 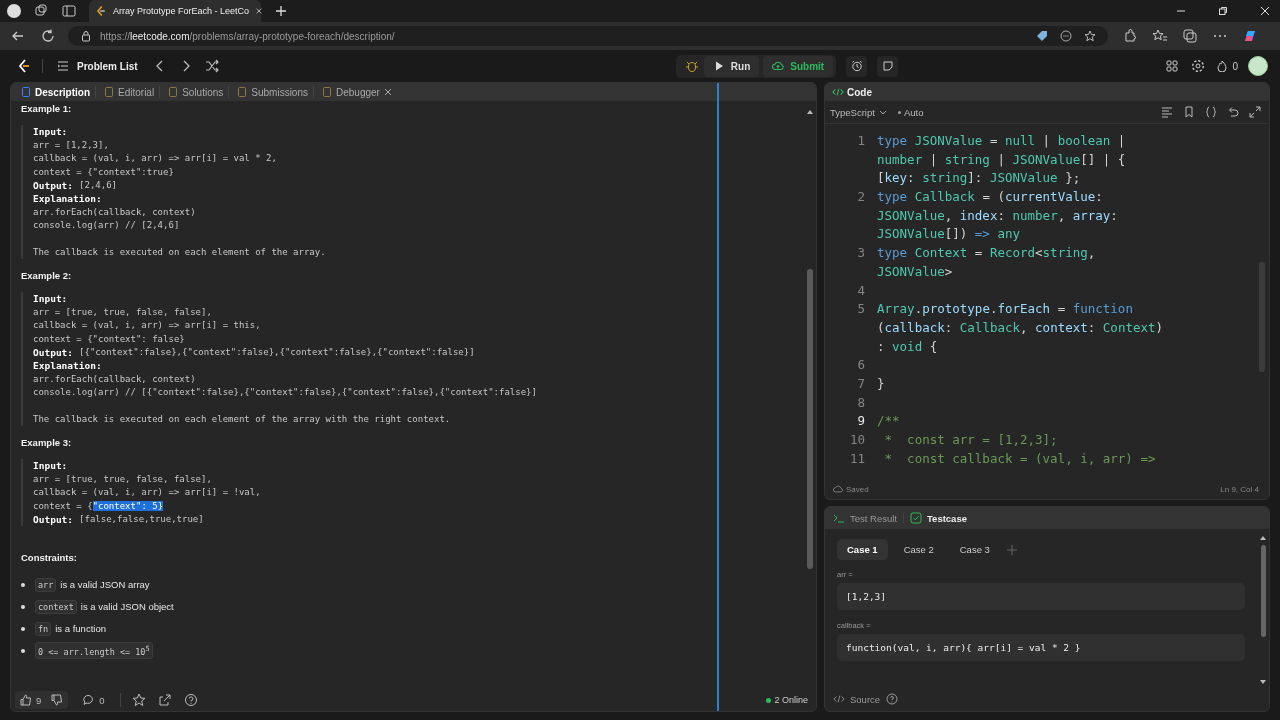 I want to click on panel-tab: Editorial, so click(x=129, y=92).